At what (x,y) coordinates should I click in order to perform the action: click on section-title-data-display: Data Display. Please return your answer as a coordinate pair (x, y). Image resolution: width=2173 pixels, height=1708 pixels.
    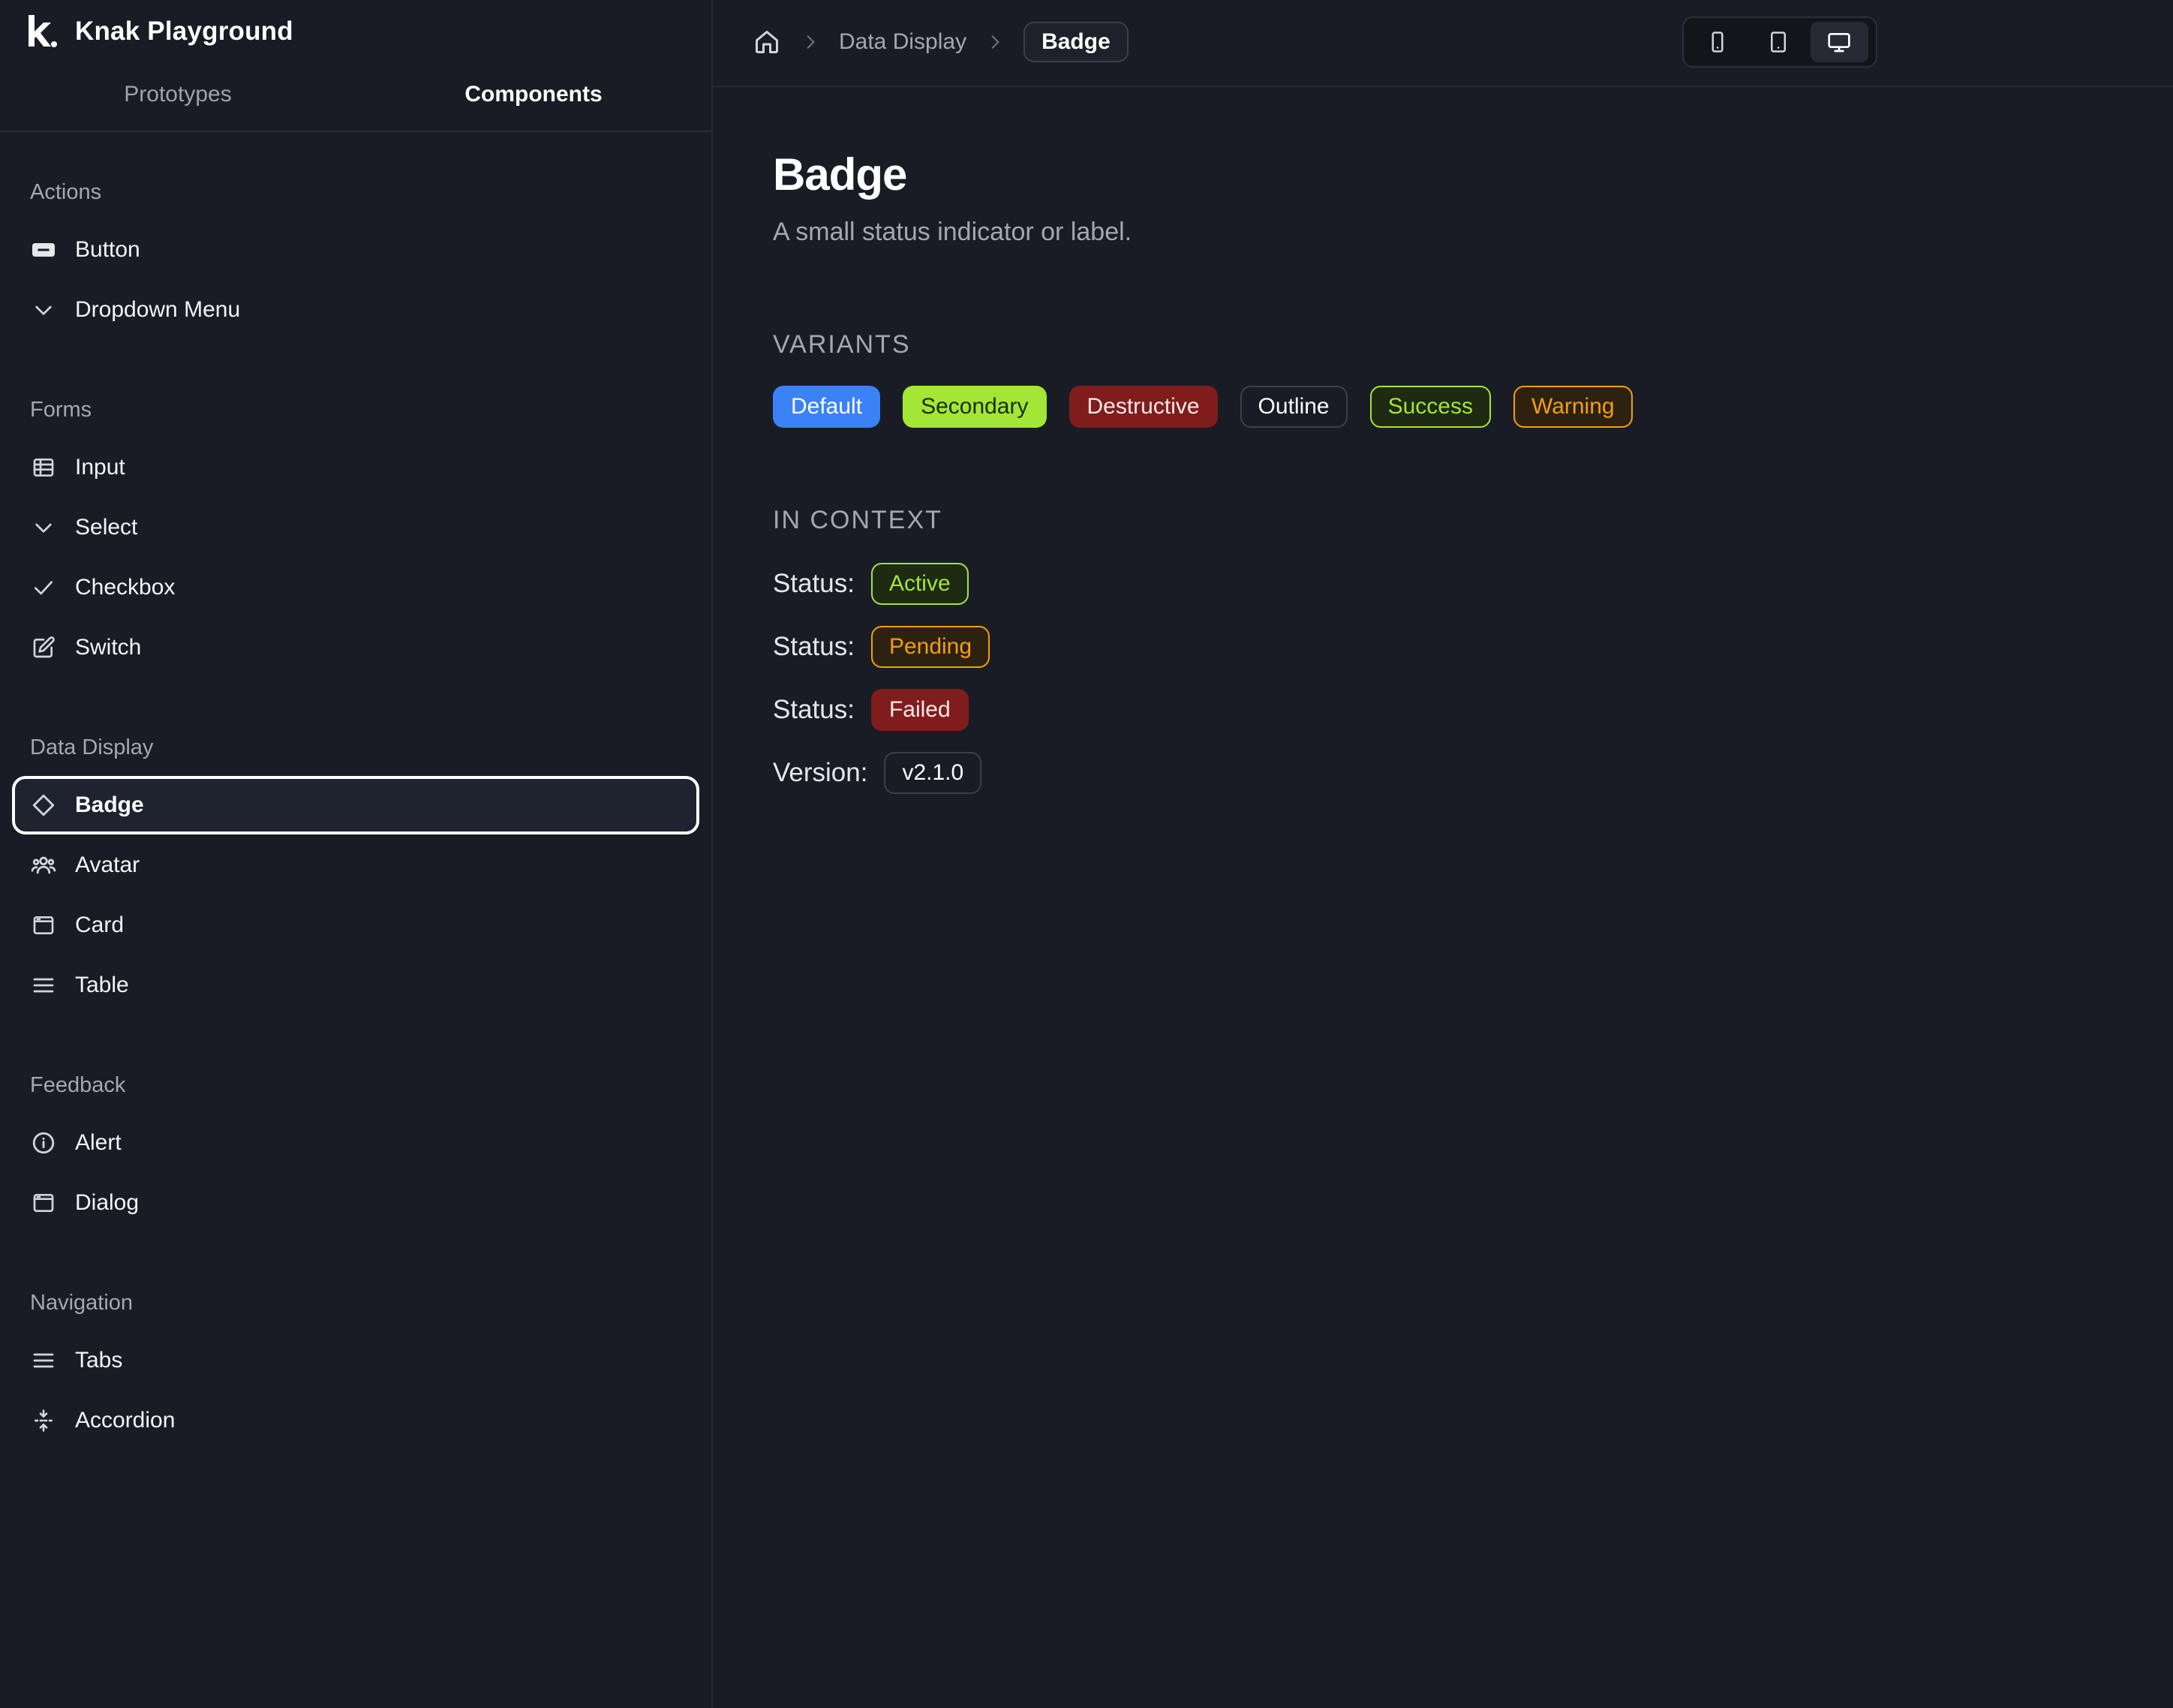
    Looking at the image, I should click on (92, 747).